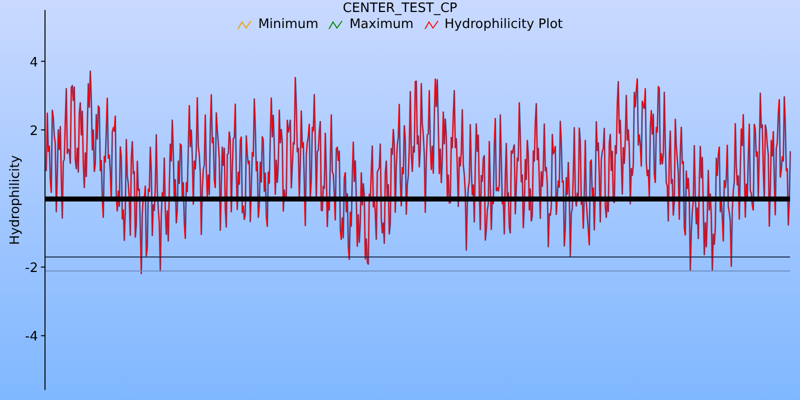  Describe the element at coordinates (31, 268) in the screenshot. I see `tick-label: -2` at that location.